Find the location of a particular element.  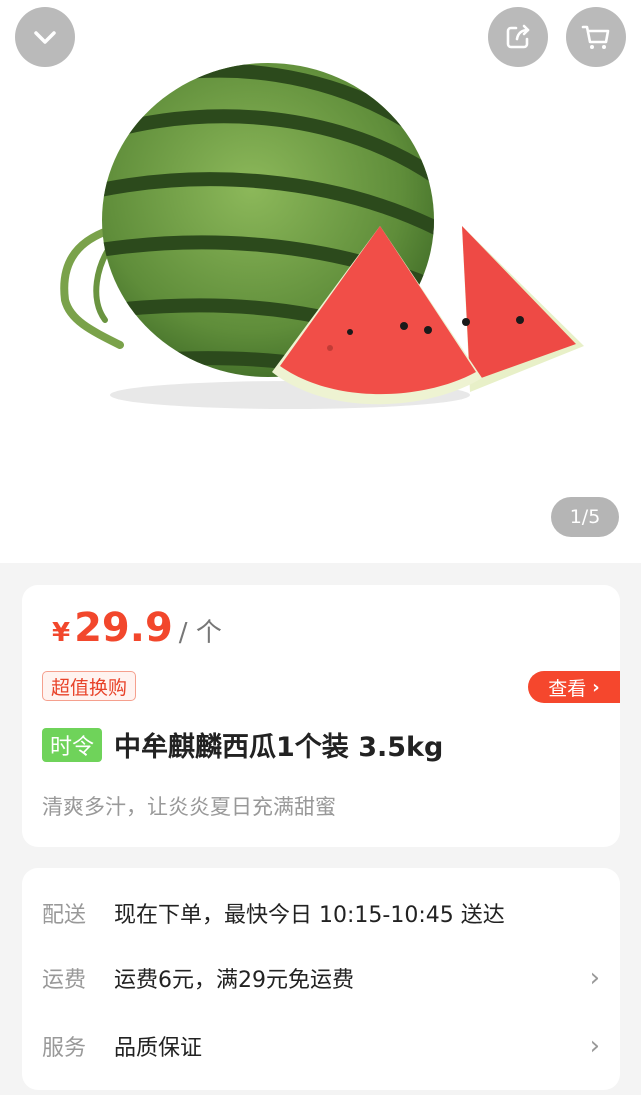

currency-symbol: ¥ is located at coordinates (61, 633).